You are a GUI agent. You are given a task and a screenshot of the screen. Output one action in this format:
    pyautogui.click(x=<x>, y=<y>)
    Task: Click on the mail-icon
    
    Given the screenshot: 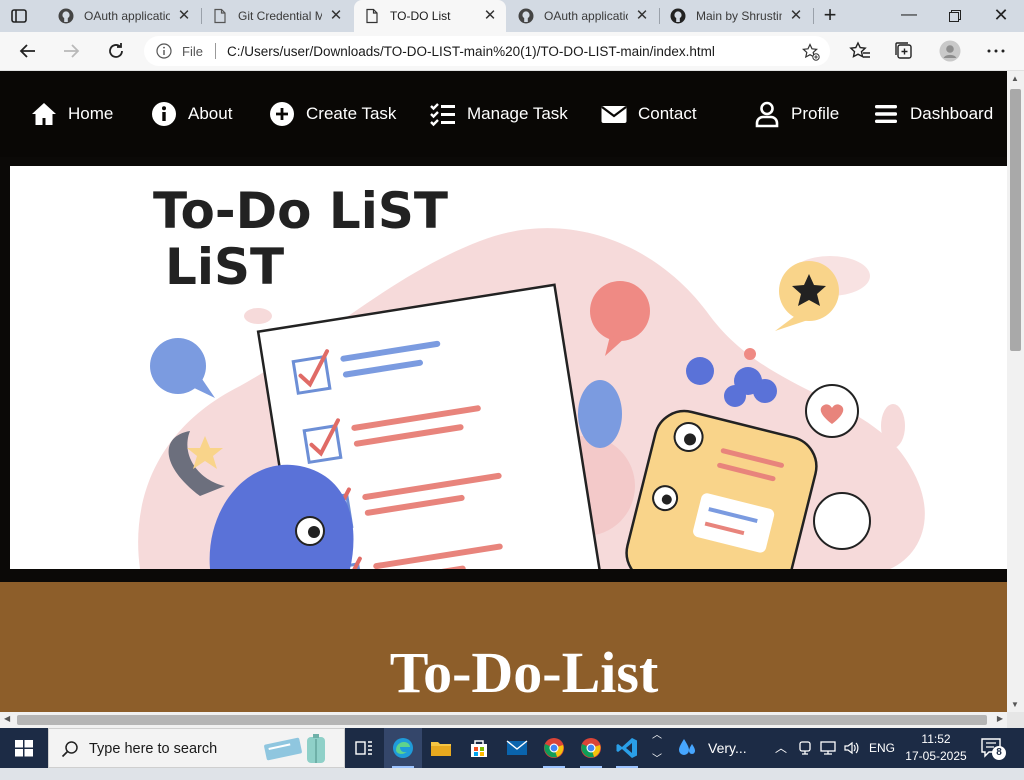 What is the action you would take?
    pyautogui.click(x=517, y=748)
    